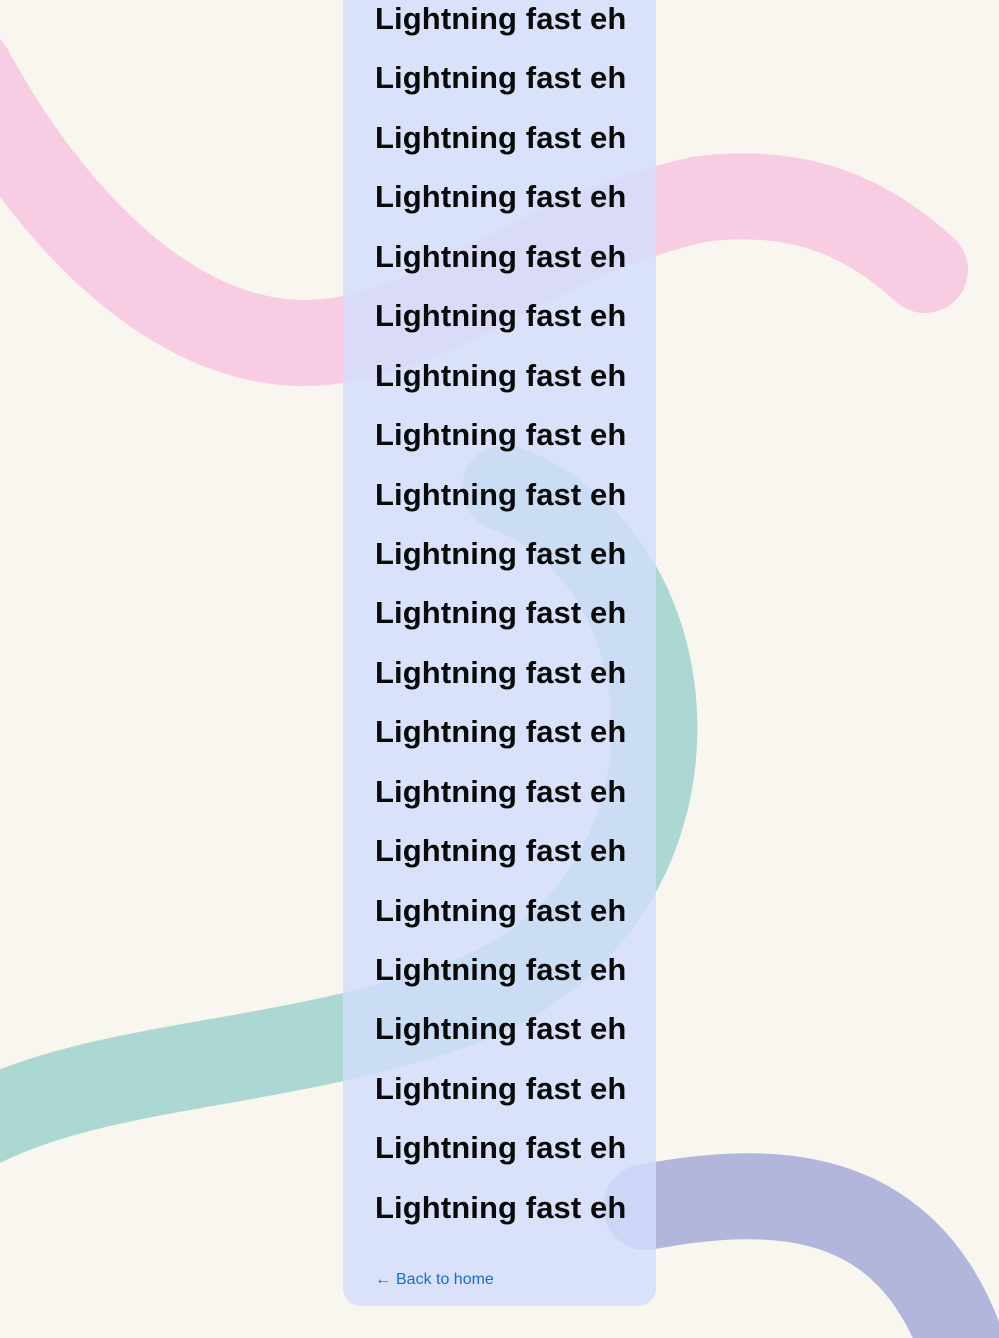 The image size is (999, 1338). Describe the element at coordinates (801, 1245) in the screenshot. I see `purple-swoosh` at that location.